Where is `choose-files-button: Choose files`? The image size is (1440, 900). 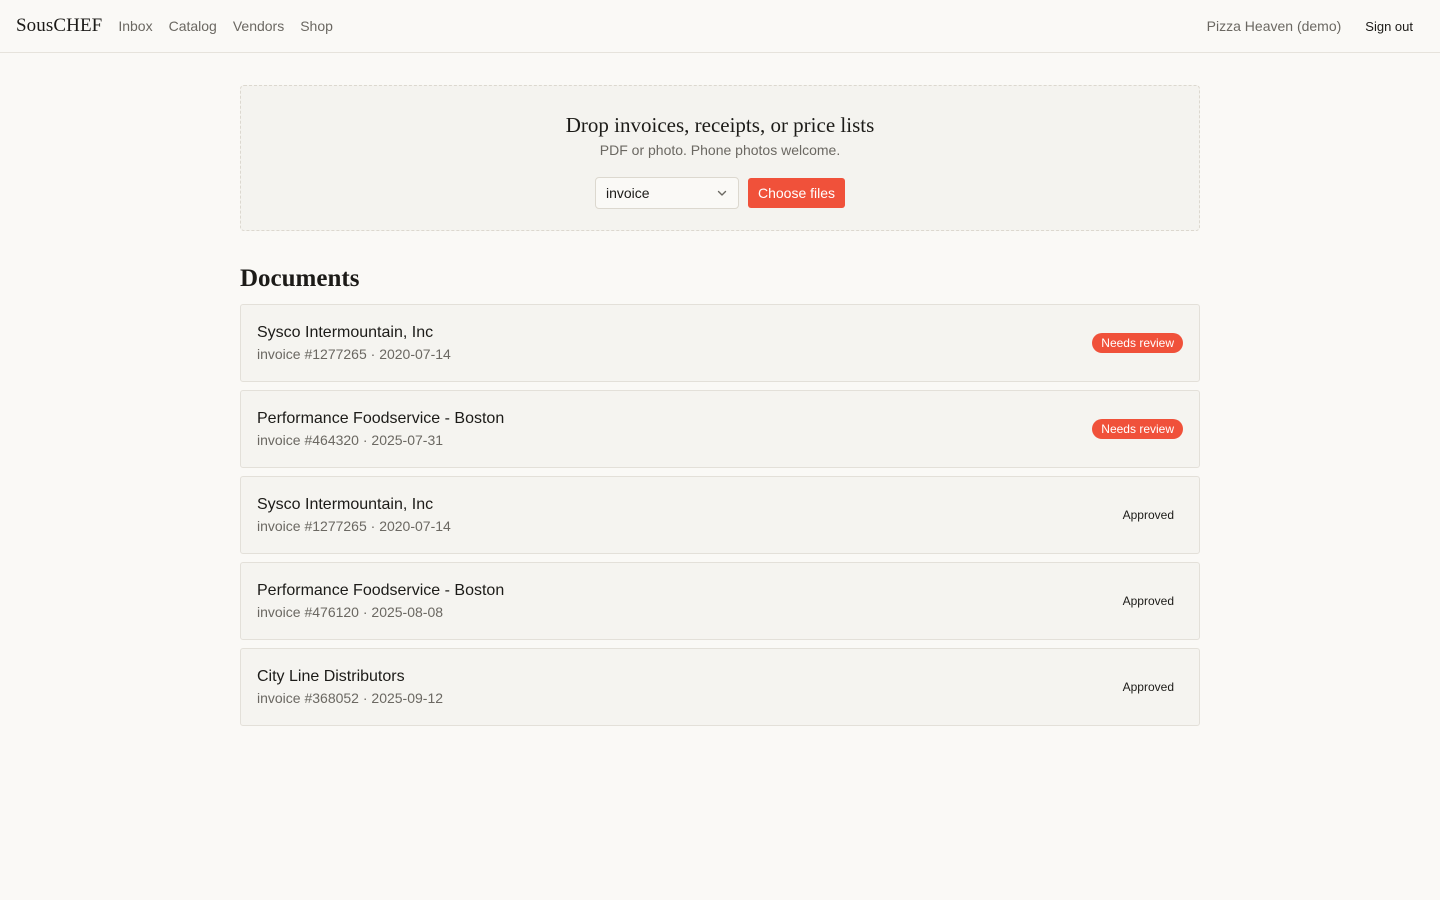
choose-files-button: Choose files is located at coordinates (796, 193).